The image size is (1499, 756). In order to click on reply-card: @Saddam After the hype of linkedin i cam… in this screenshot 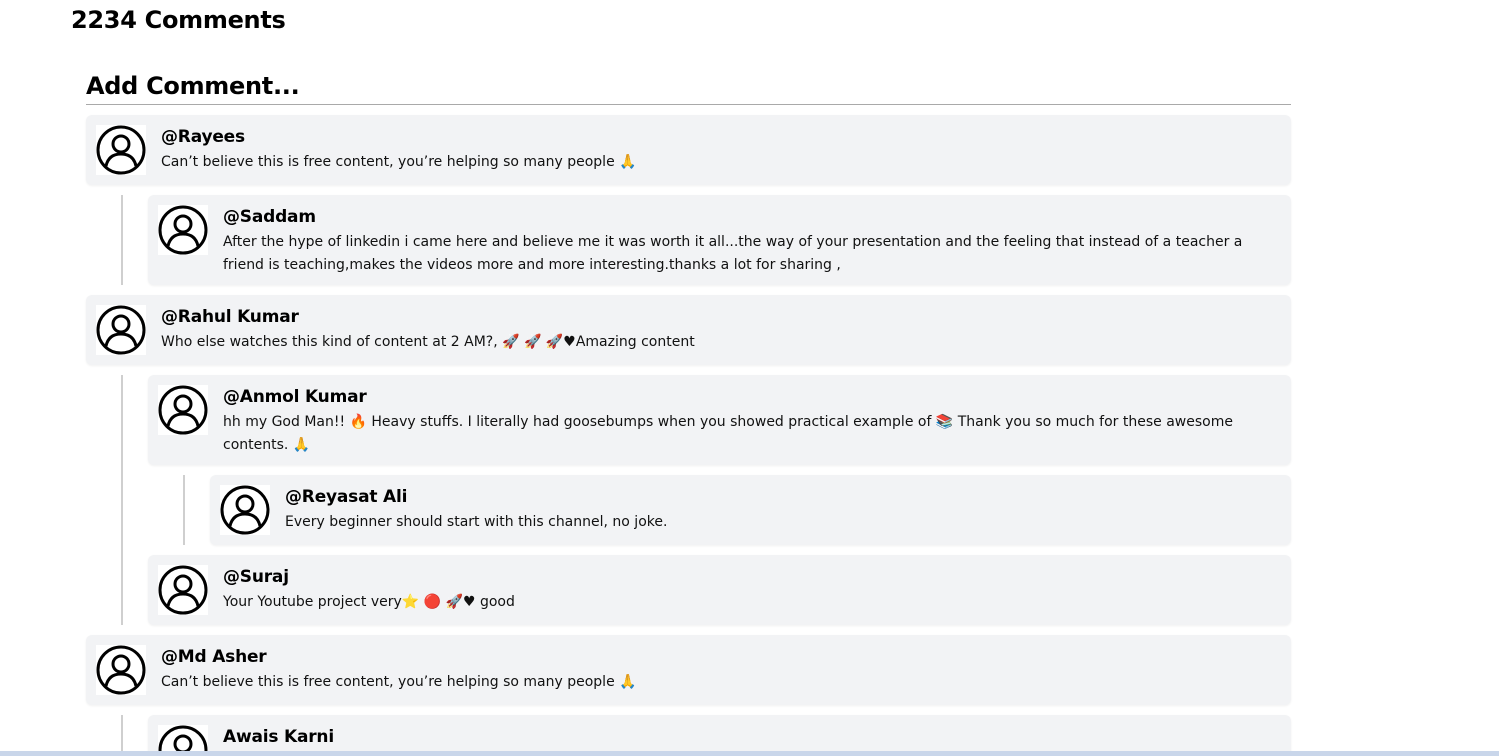, I will do `click(719, 240)`.